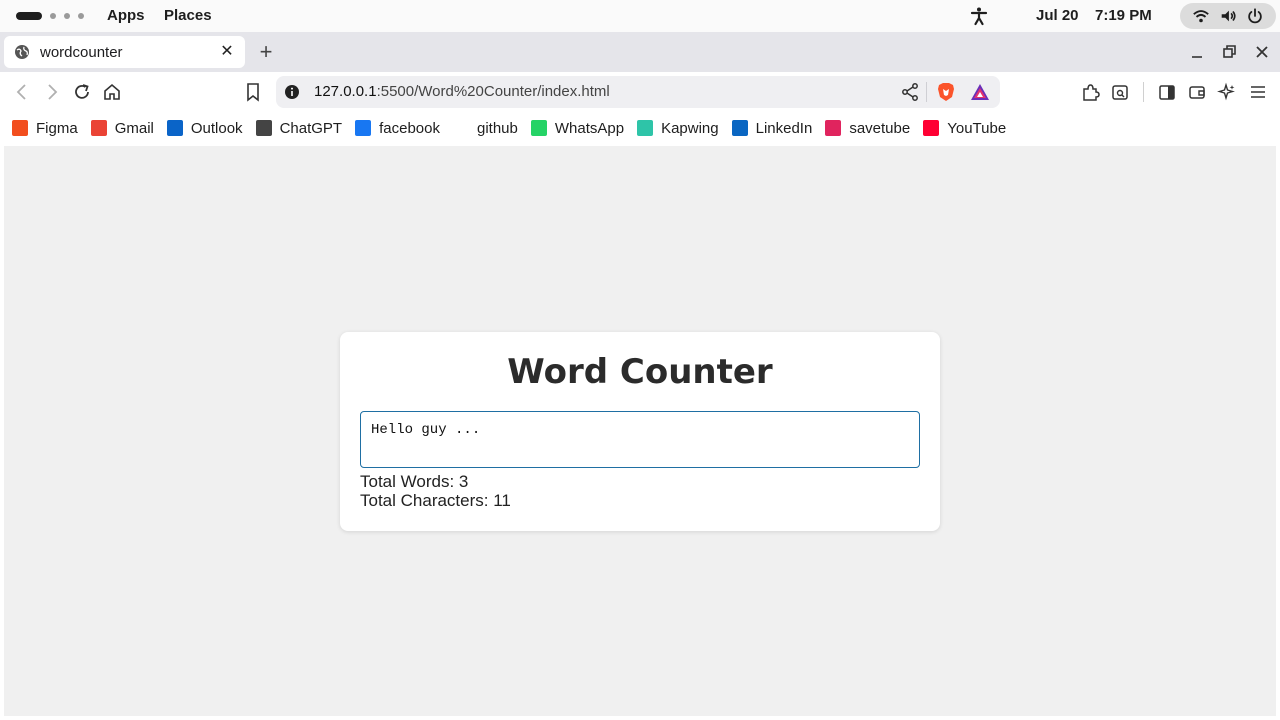 This screenshot has height=720, width=1280. What do you see at coordinates (82, 92) in the screenshot?
I see `reload-icon` at bounding box center [82, 92].